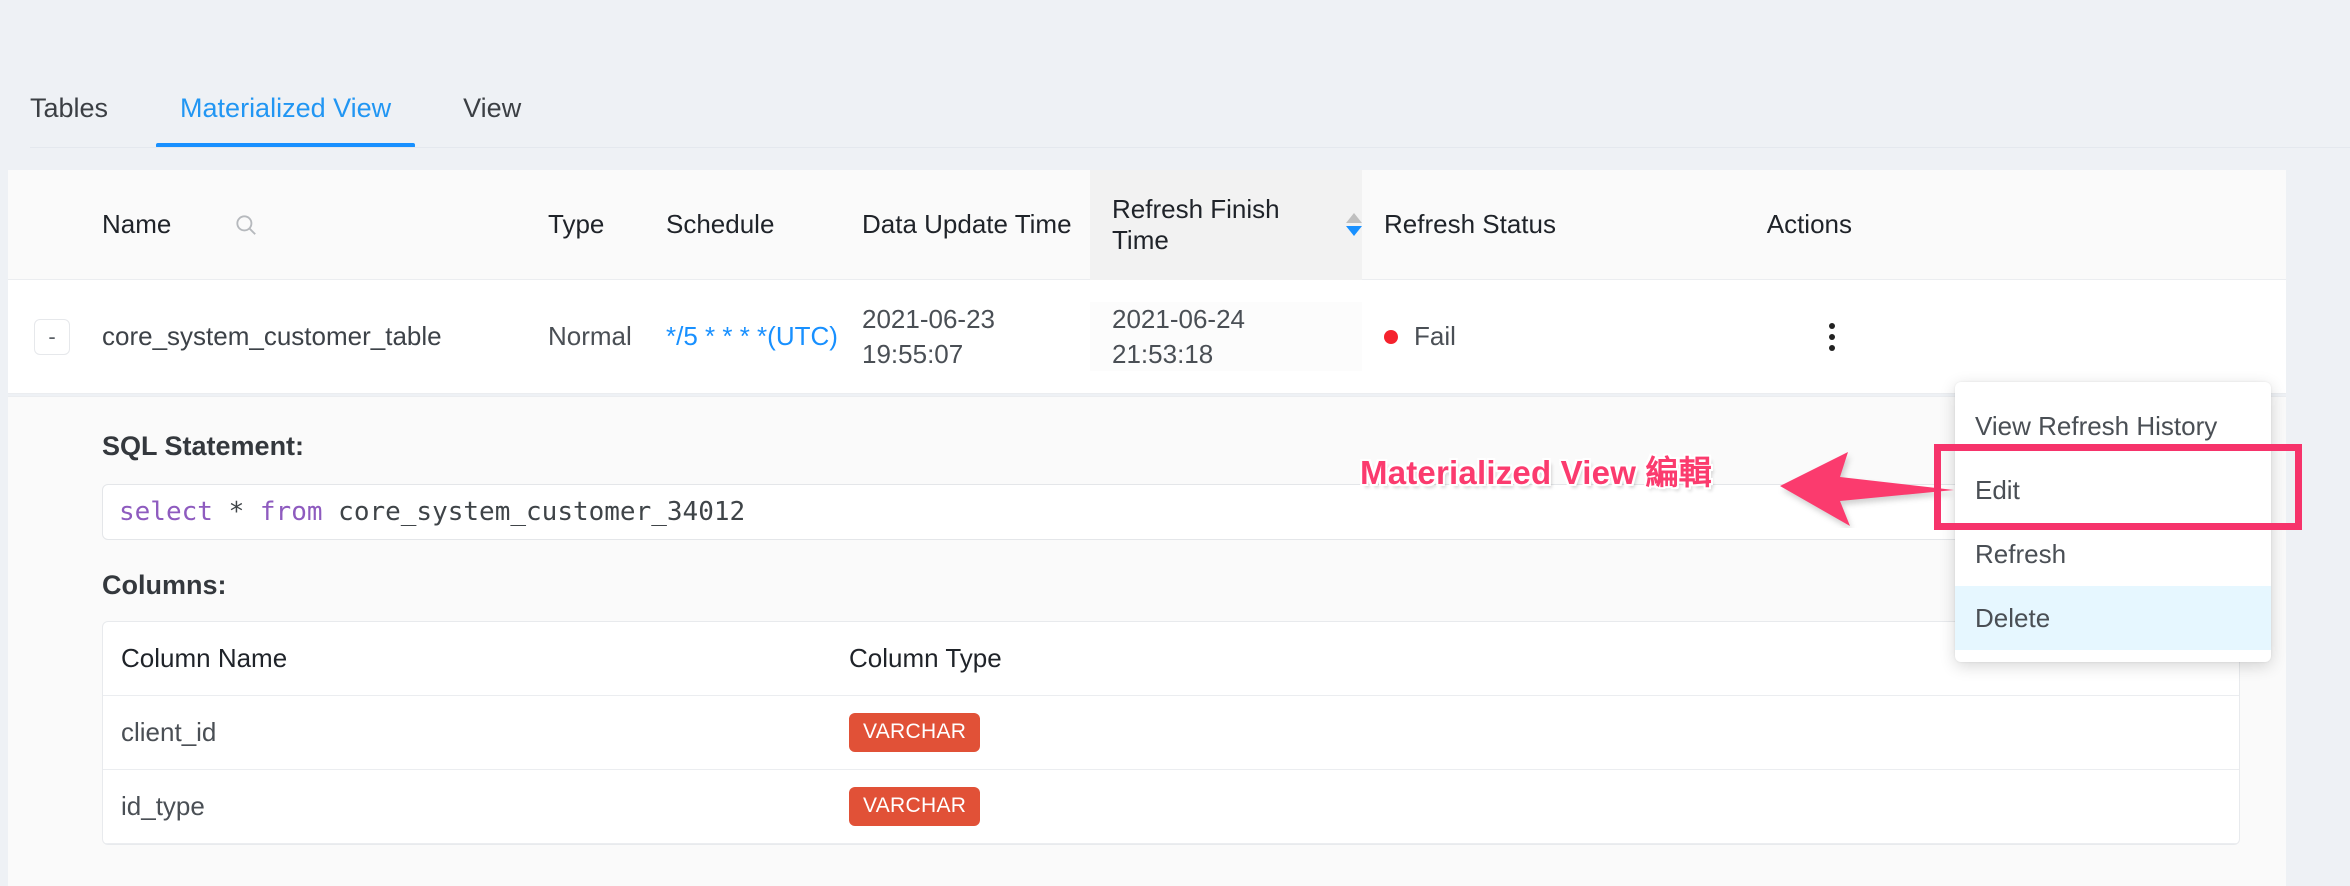 This screenshot has width=2350, height=886. Describe the element at coordinates (236, 512) in the screenshot. I see `sql-star: *` at that location.